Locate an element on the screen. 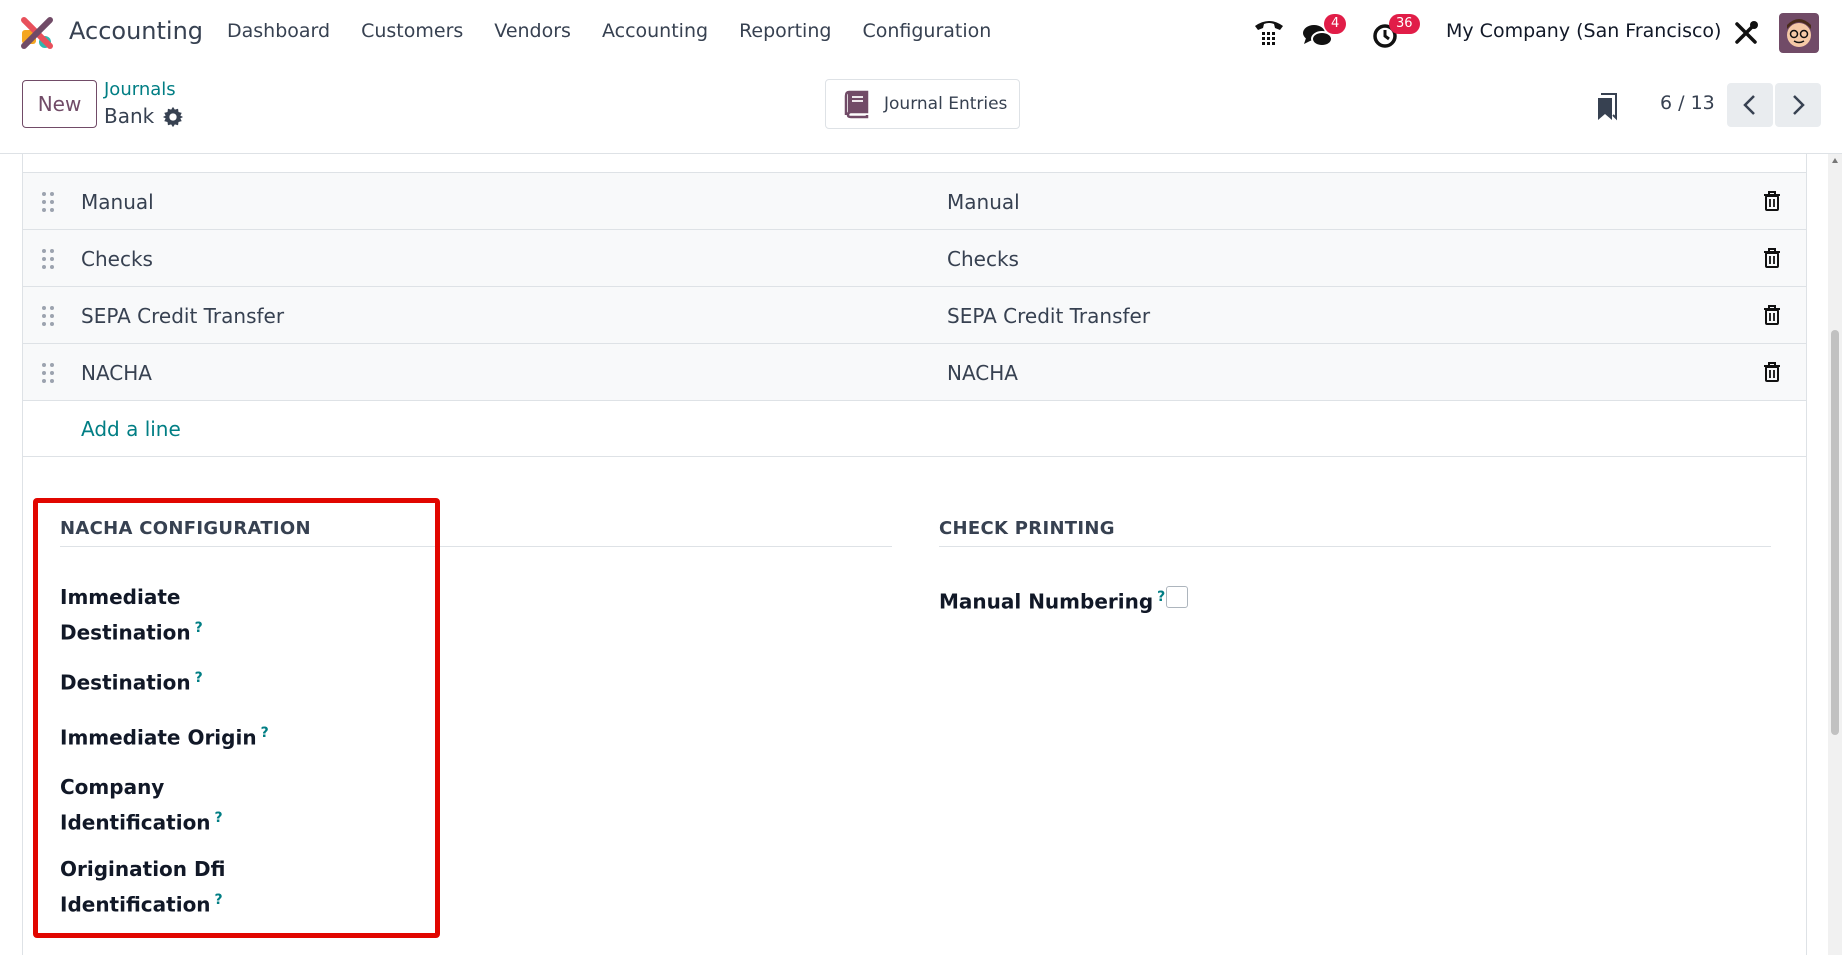  menu-item-customers: Customers is located at coordinates (412, 31).